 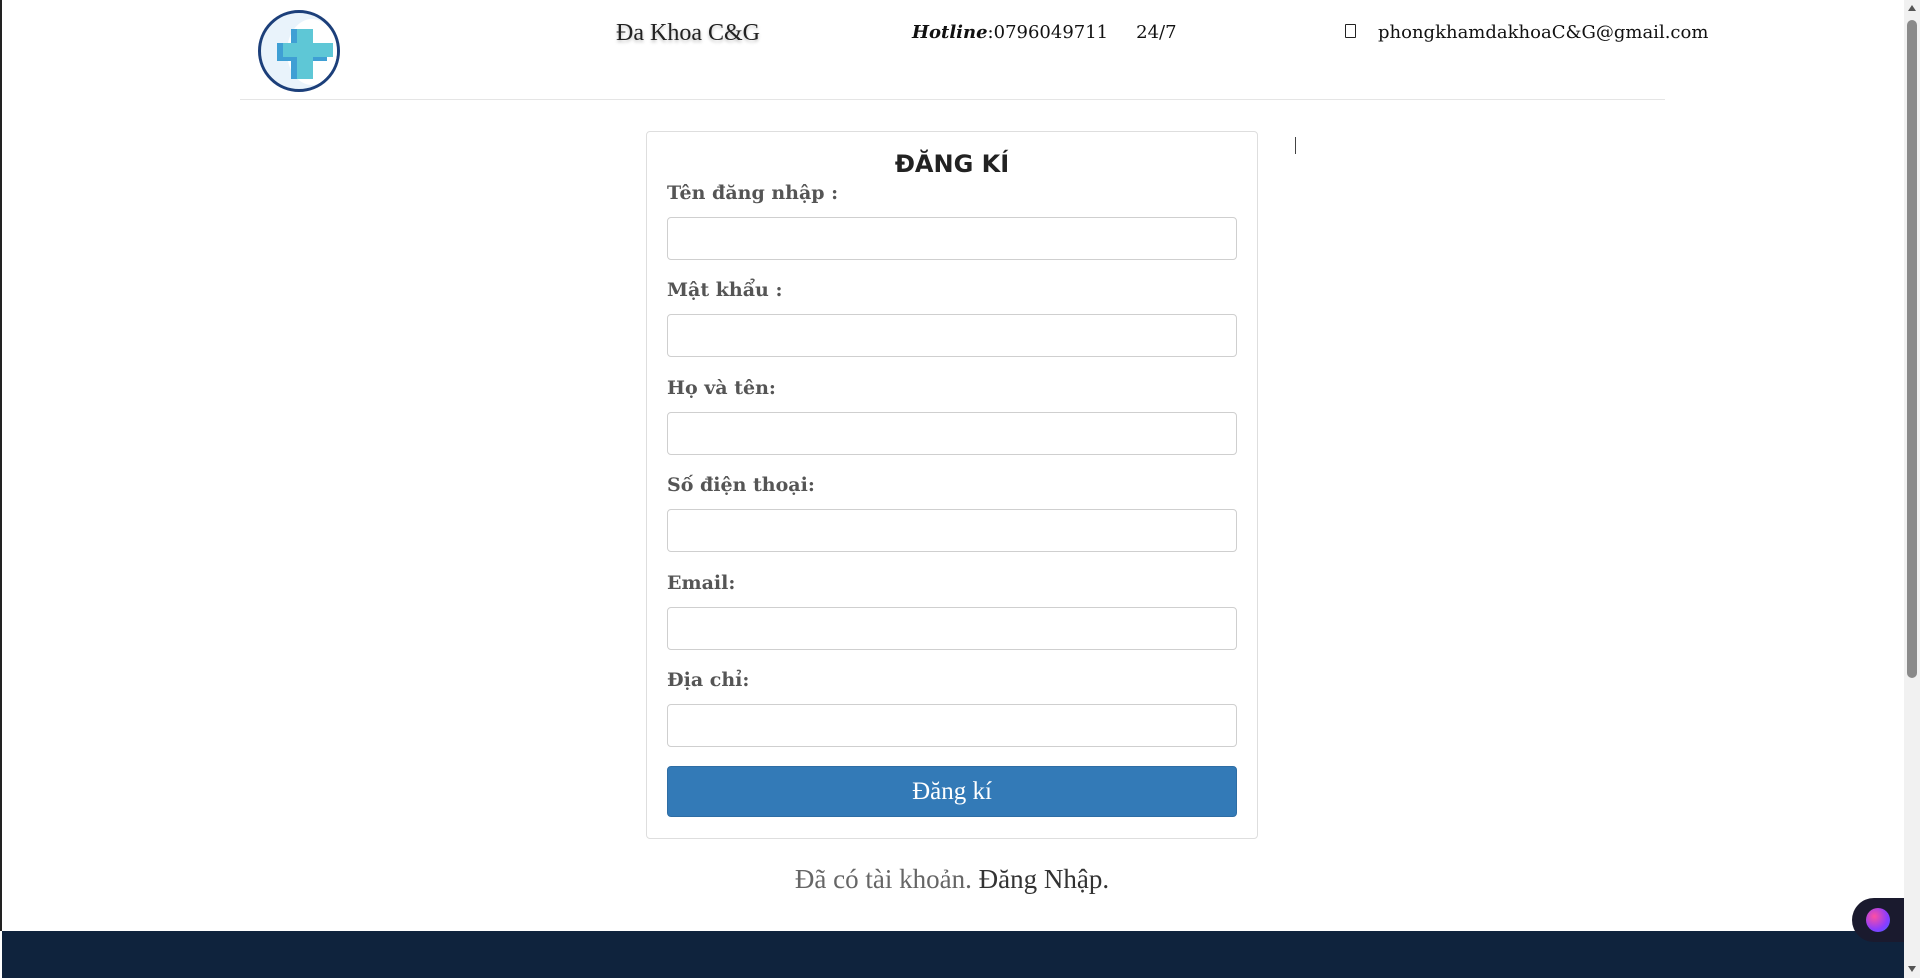 What do you see at coordinates (1912, 8) in the screenshot?
I see `scroll-up-arrow-icon` at bounding box center [1912, 8].